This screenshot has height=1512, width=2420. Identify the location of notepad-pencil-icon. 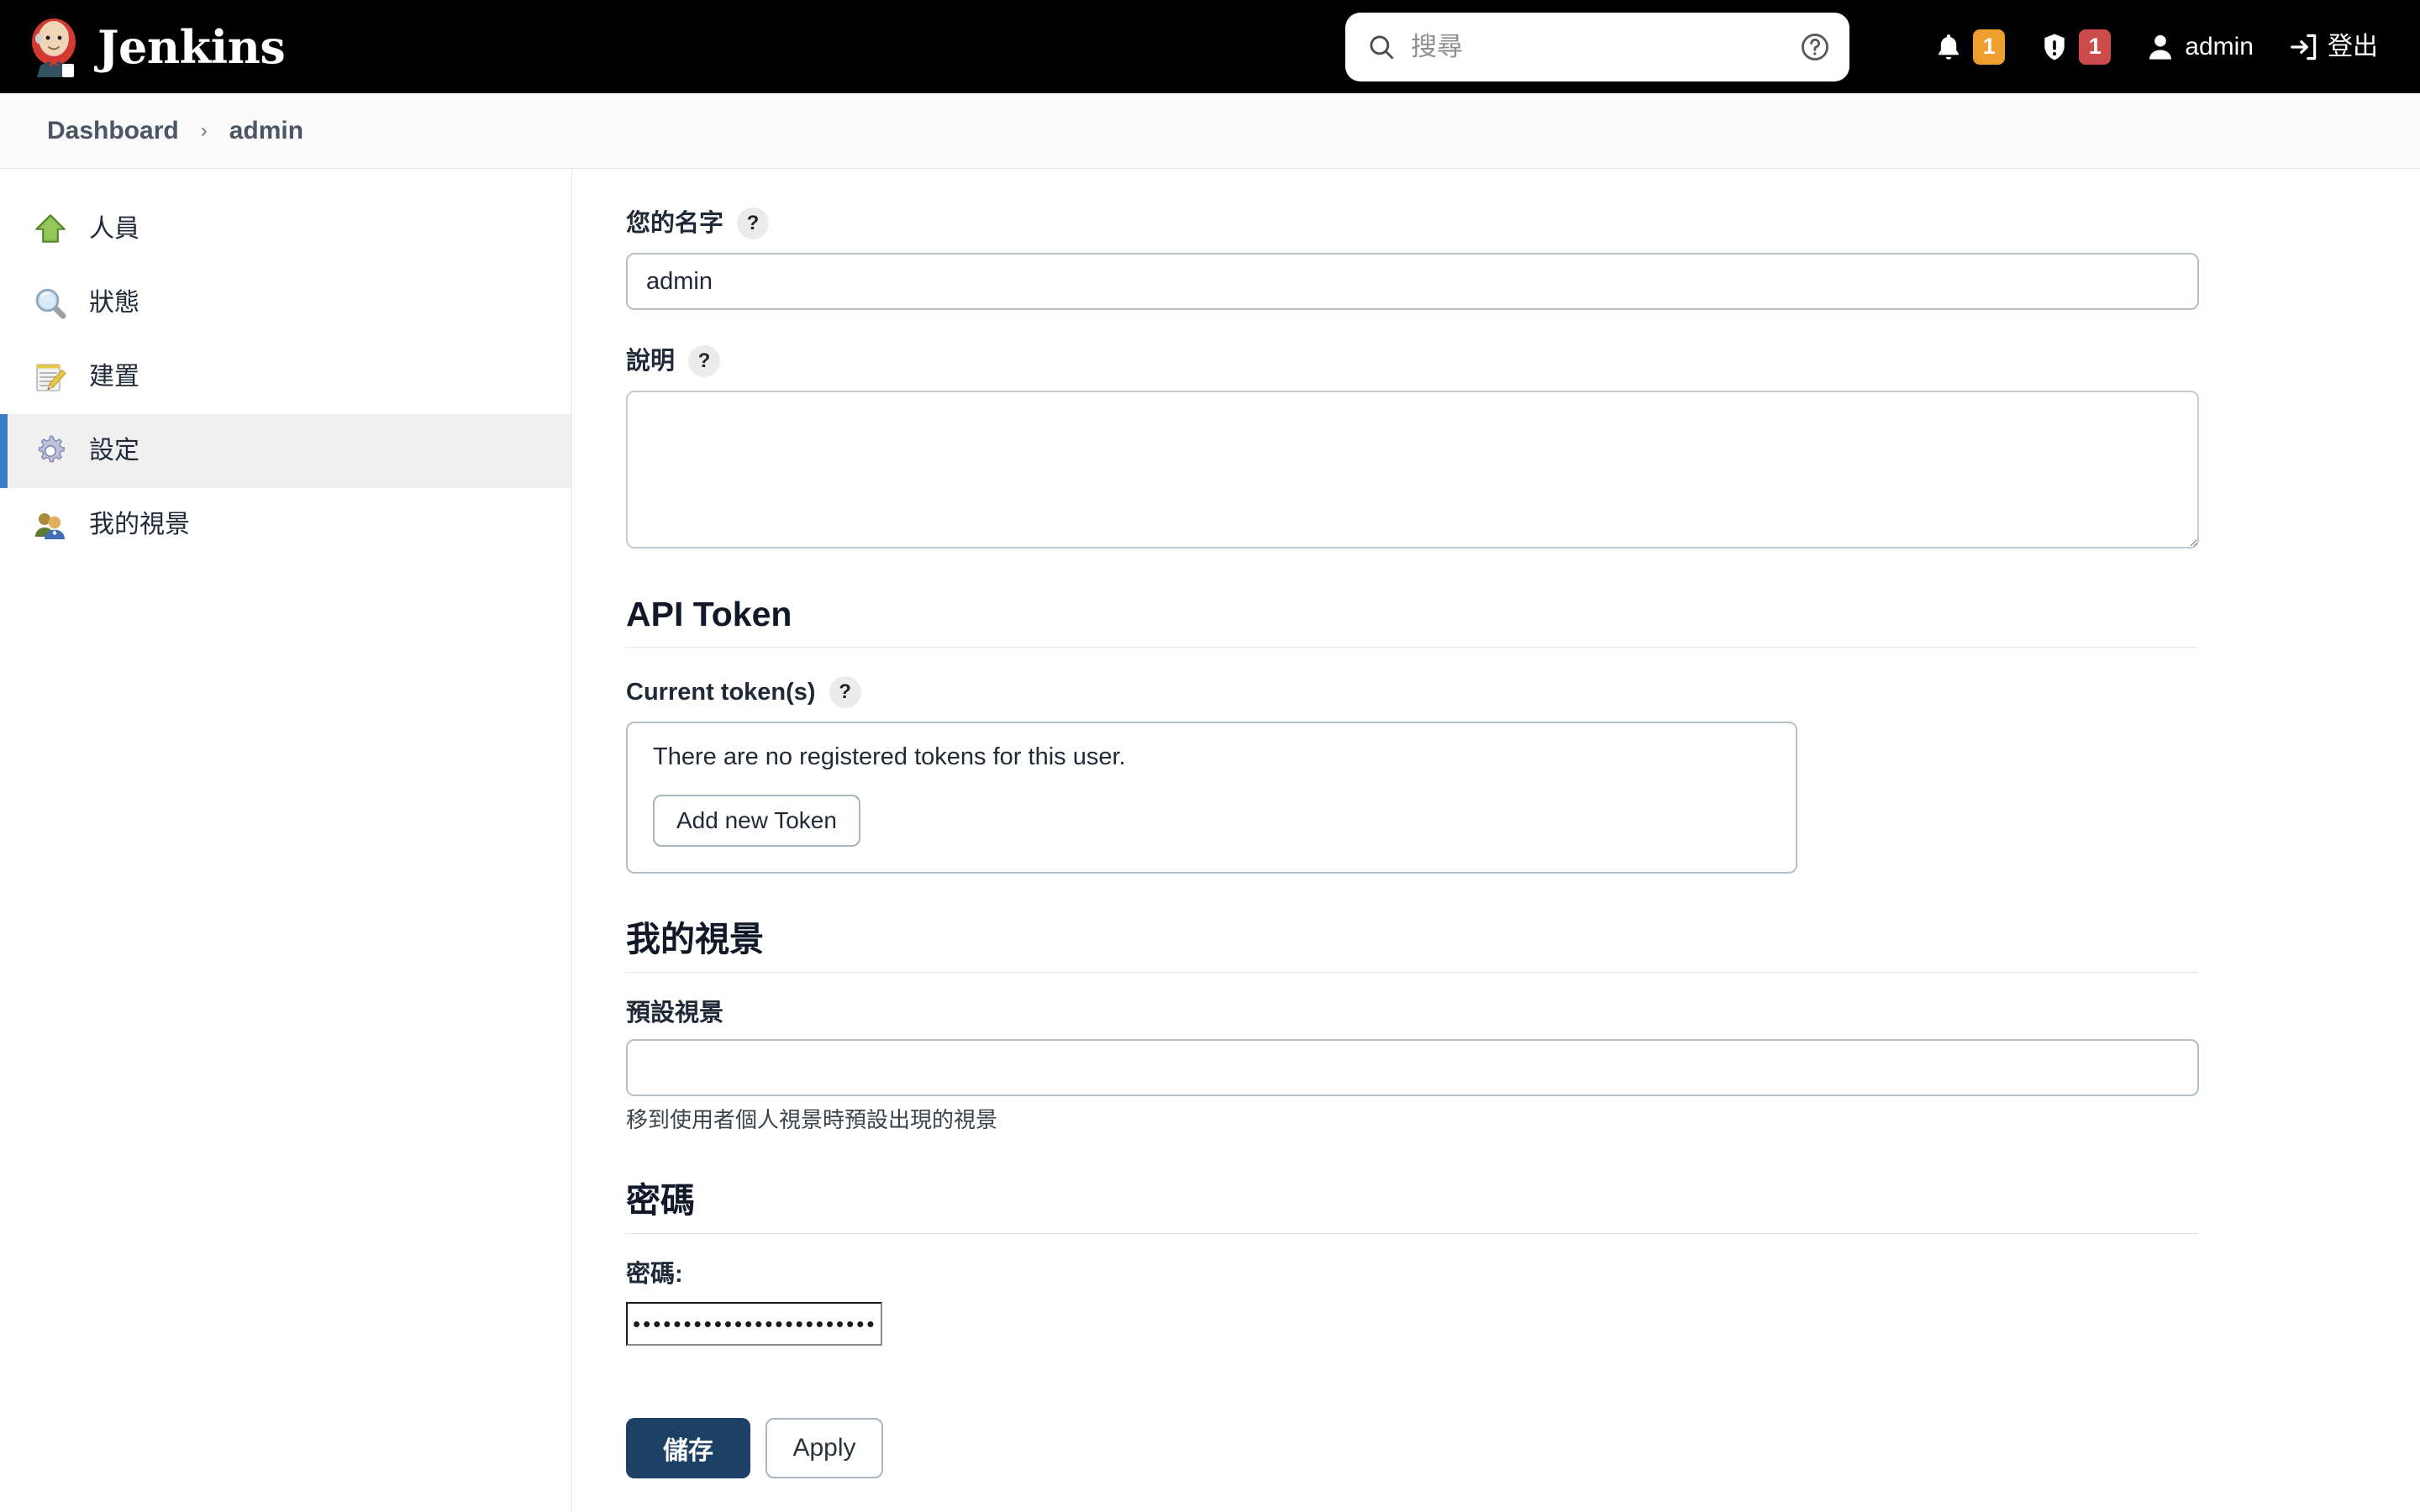
(51, 377).